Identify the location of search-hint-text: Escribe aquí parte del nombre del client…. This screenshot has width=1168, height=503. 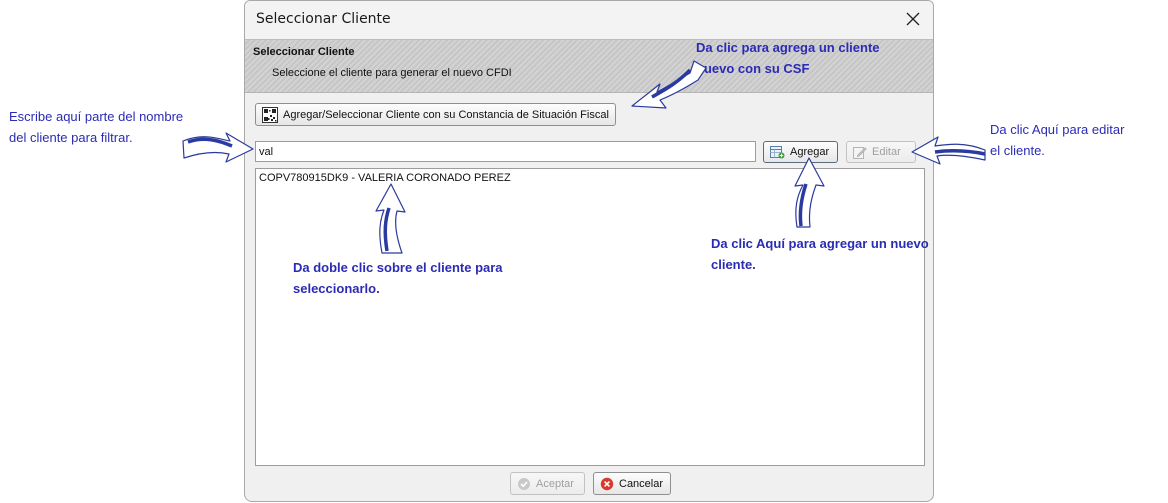
(96, 127).